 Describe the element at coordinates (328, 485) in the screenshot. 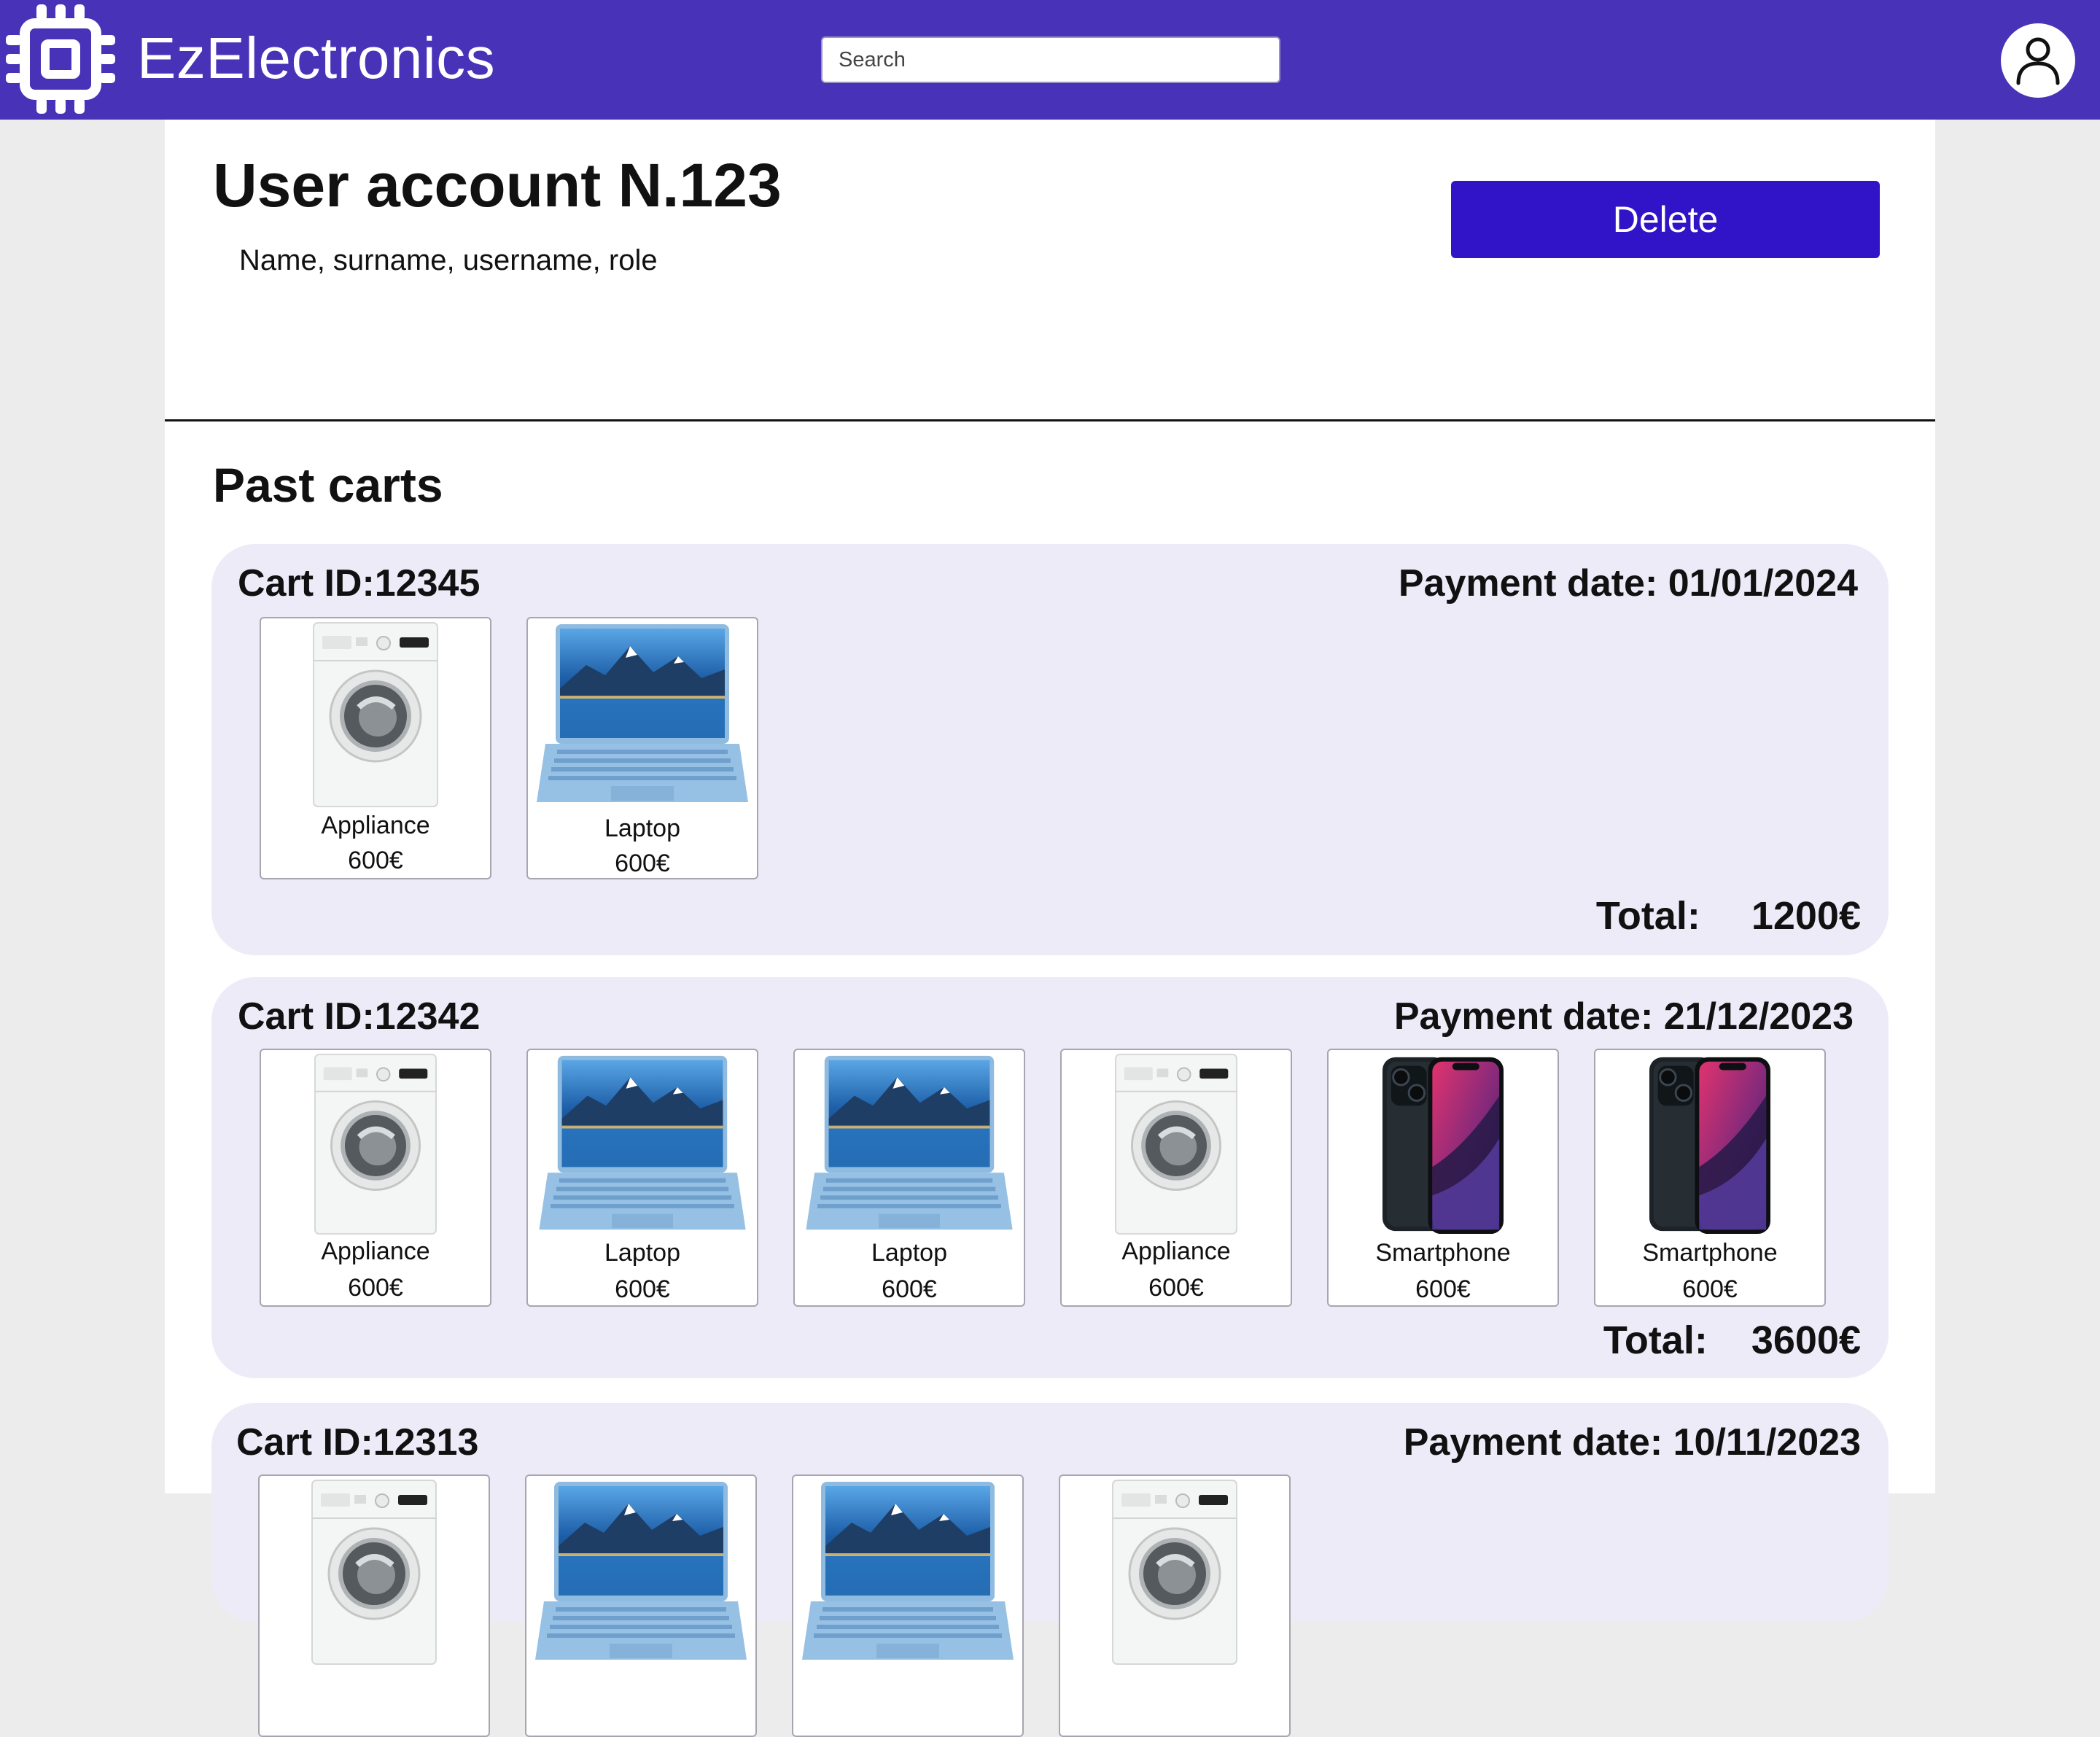

I see `section-title: Past carts` at that location.